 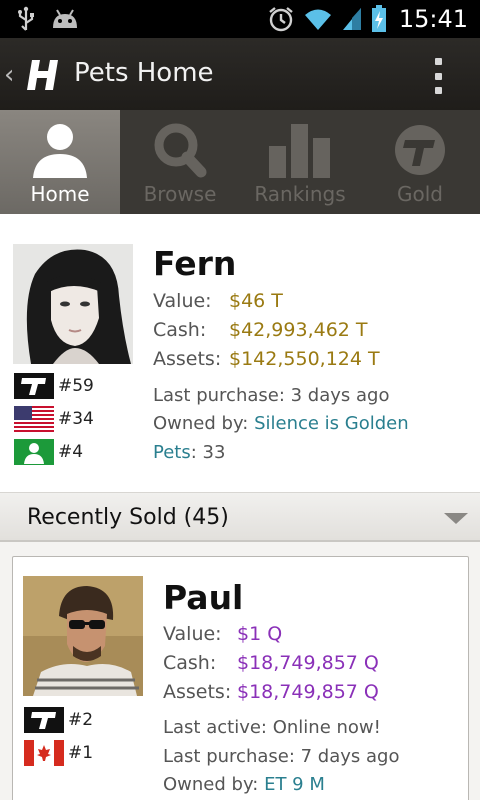 What do you see at coordinates (144, 73) in the screenshot?
I see `app-title: Pets Home` at bounding box center [144, 73].